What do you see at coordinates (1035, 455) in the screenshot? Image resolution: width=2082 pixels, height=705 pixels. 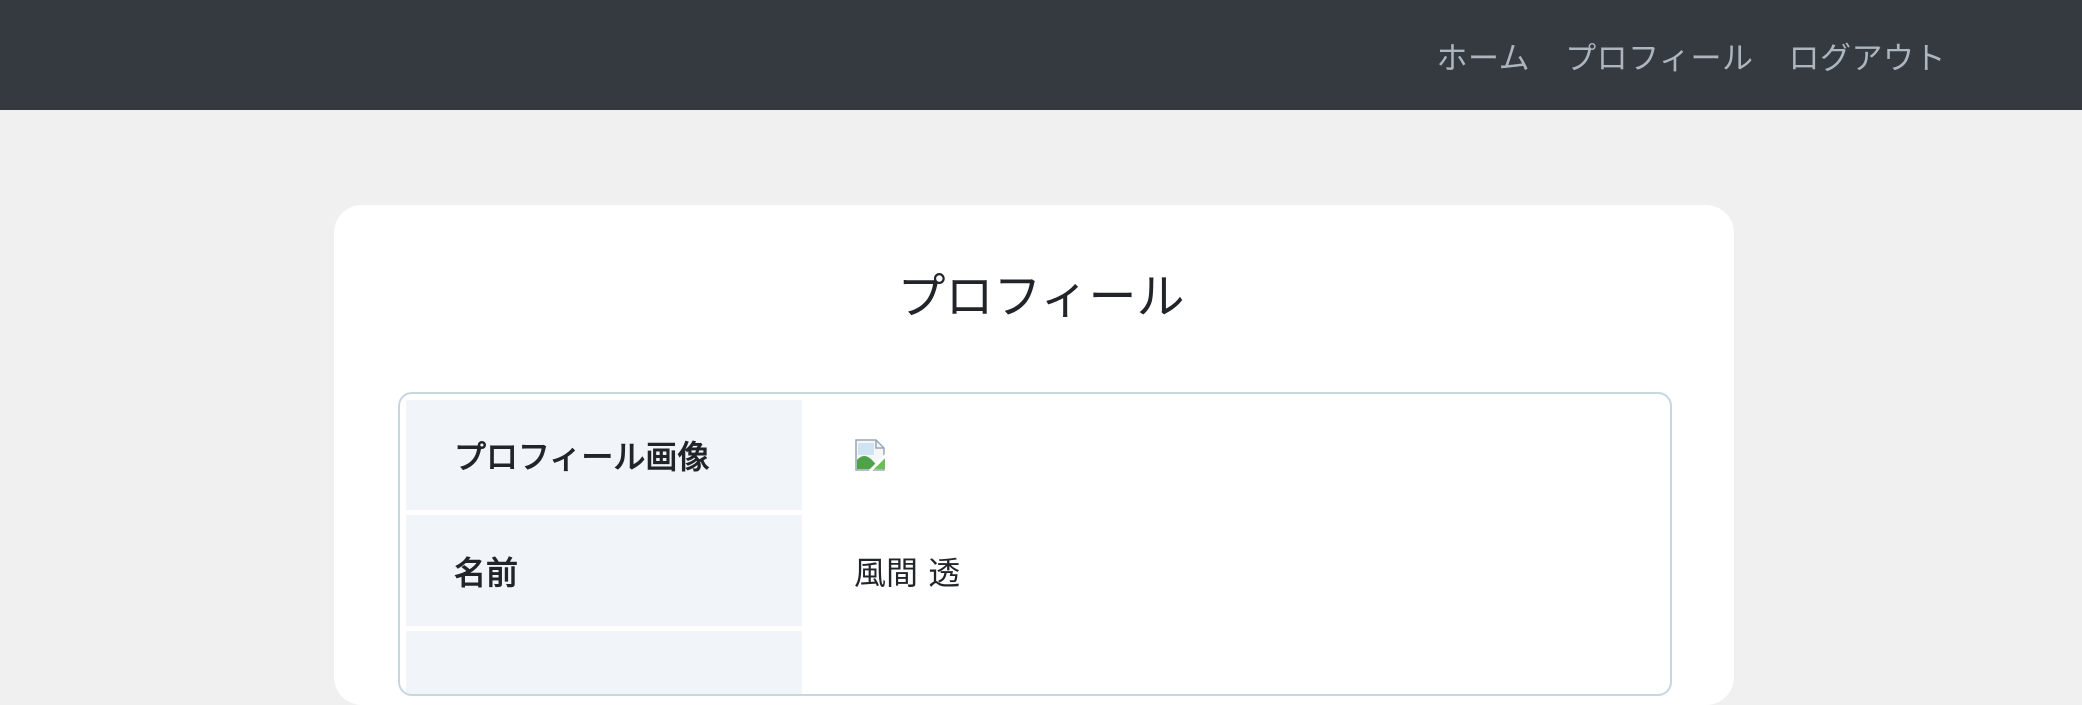 I see `table-row-profile-image: プロフィール画像` at bounding box center [1035, 455].